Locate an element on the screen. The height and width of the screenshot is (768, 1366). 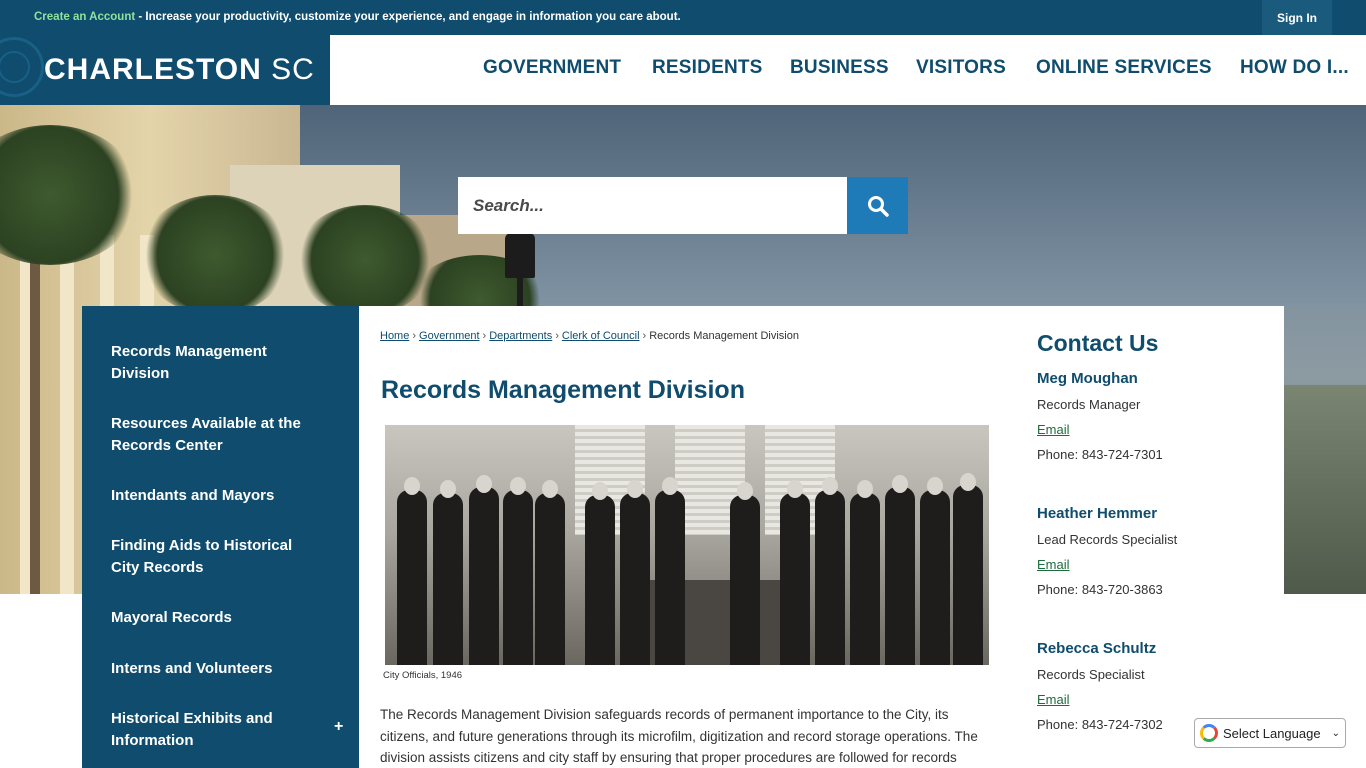
search-button is located at coordinates (877, 205).